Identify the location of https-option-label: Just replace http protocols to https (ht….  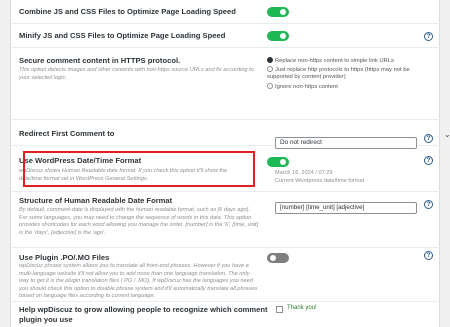
(338, 74).